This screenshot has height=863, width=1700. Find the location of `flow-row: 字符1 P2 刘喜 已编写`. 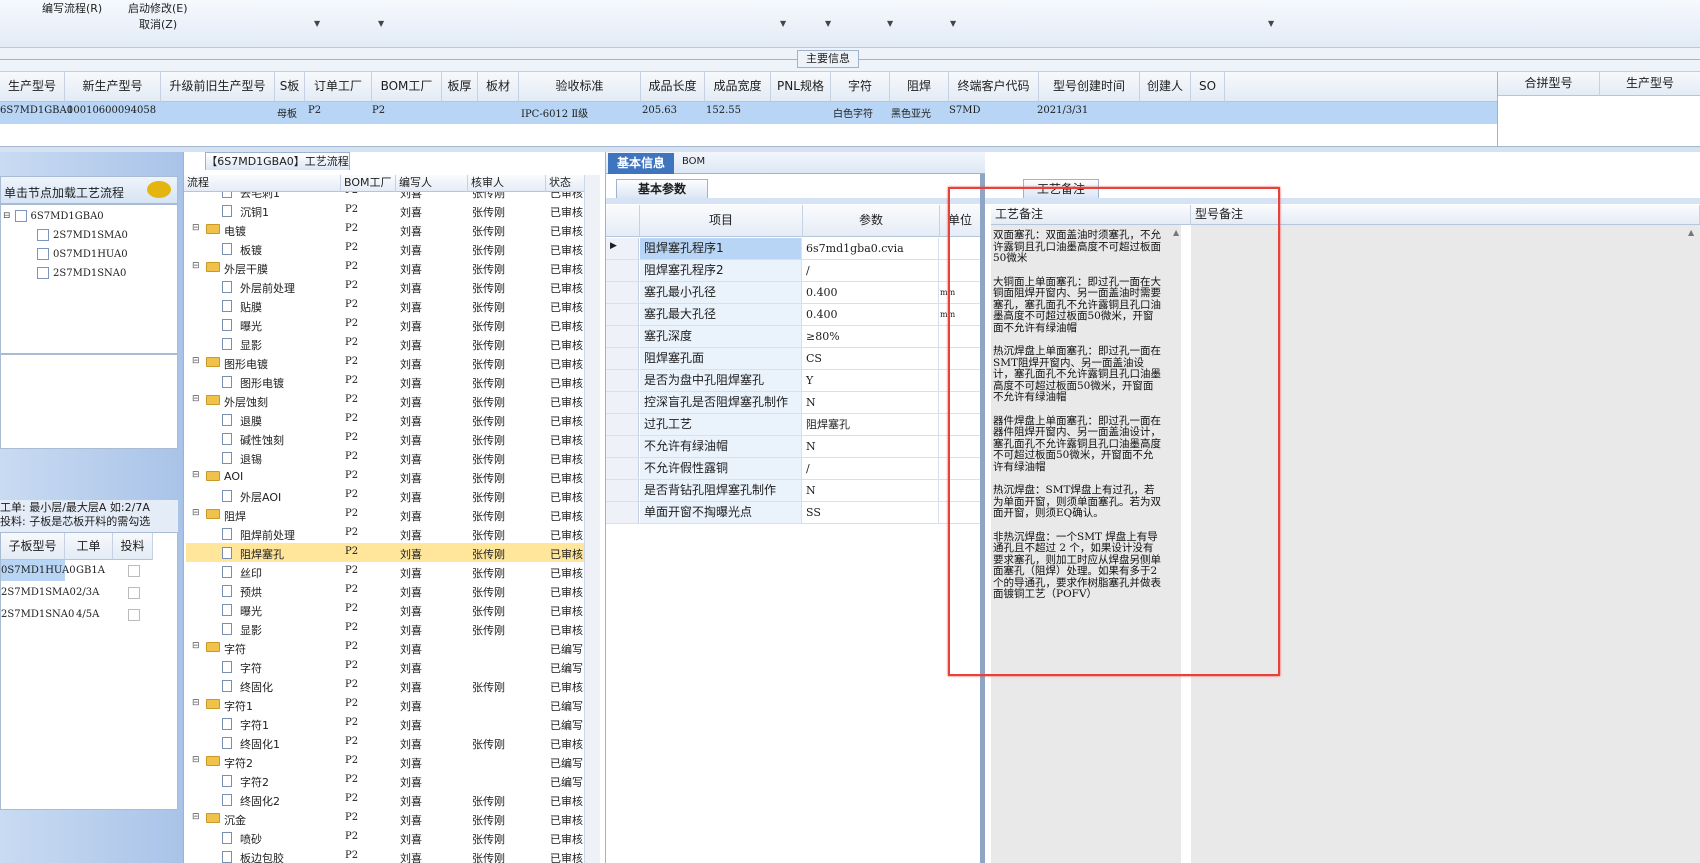

flow-row: 字符1 P2 刘喜 已编写 is located at coordinates (391, 723).